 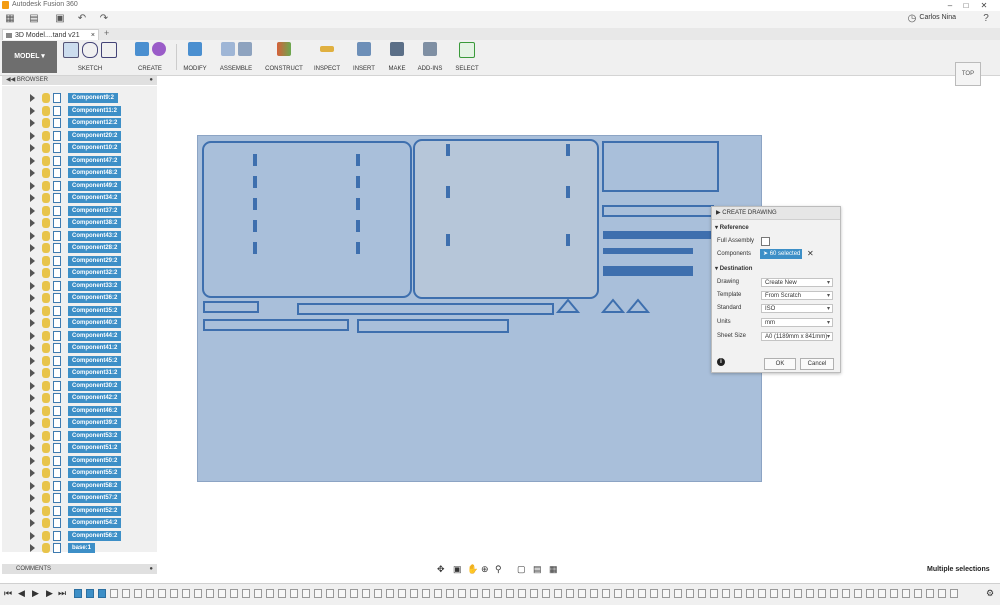 I want to click on clear-selection-icon: ✕, so click(x=810, y=253).